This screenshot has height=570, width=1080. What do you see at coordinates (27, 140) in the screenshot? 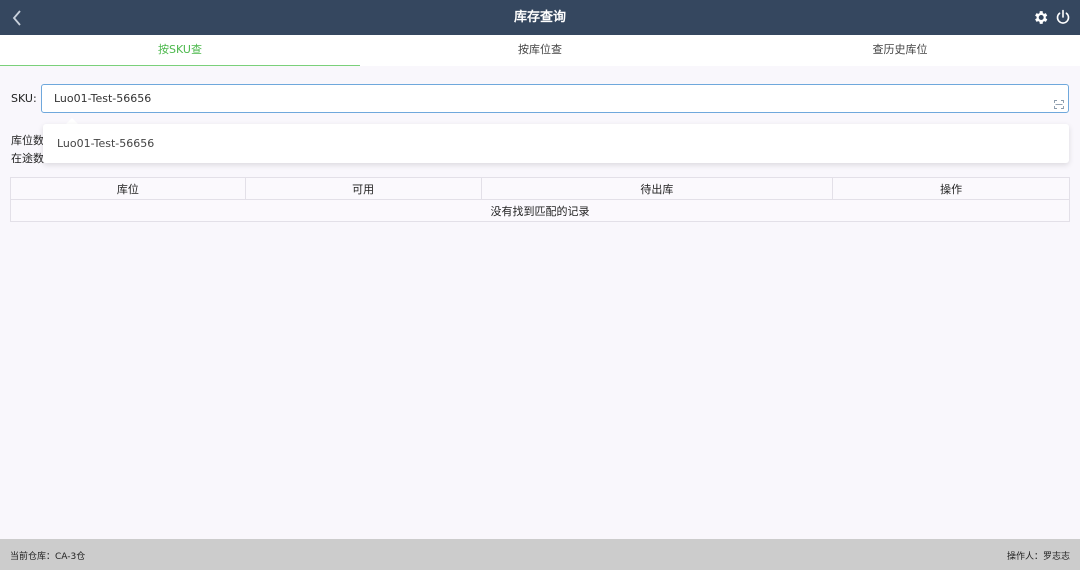
I see `location-count-label: 库位数` at bounding box center [27, 140].